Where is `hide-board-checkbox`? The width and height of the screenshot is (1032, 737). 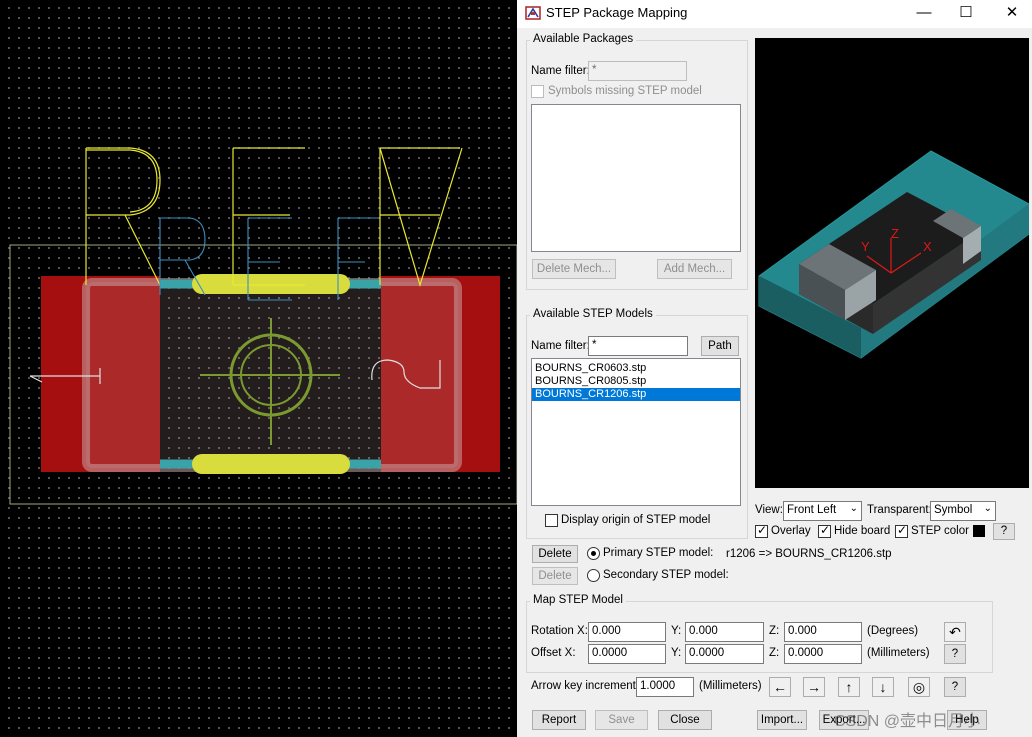
hide-board-checkbox is located at coordinates (824, 530).